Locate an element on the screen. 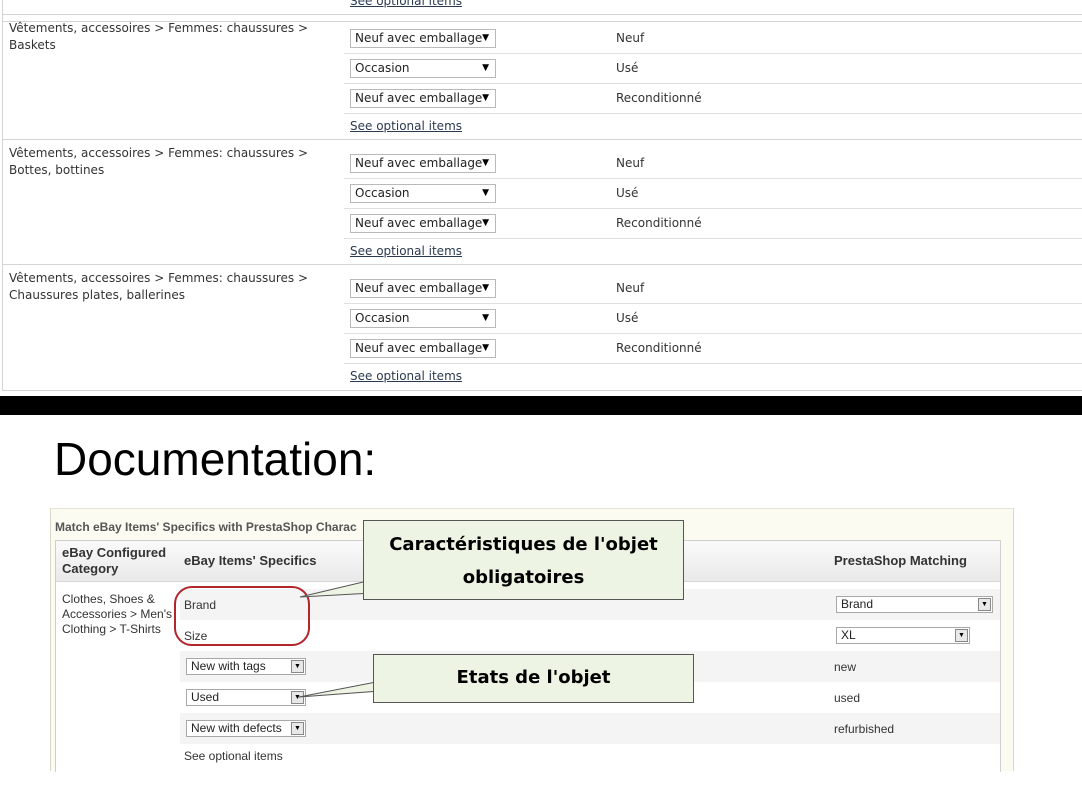 The width and height of the screenshot is (1082, 806). brand-match-select: Brand ▼ is located at coordinates (914, 604).